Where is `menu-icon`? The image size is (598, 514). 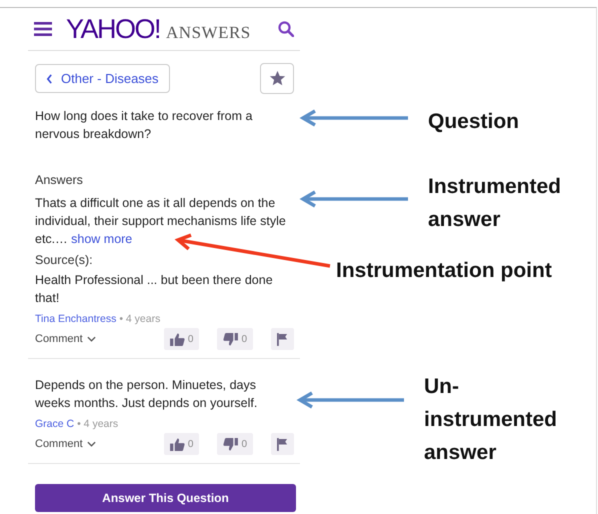 menu-icon is located at coordinates (43, 29).